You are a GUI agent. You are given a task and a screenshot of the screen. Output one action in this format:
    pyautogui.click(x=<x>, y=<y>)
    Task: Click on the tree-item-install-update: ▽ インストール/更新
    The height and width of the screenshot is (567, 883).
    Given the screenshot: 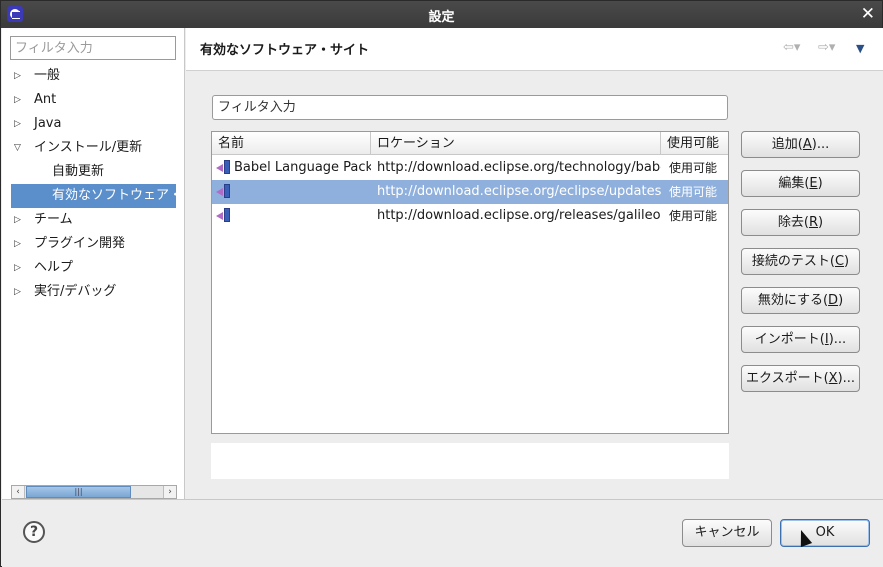 What is the action you would take?
    pyautogui.click(x=93, y=148)
    